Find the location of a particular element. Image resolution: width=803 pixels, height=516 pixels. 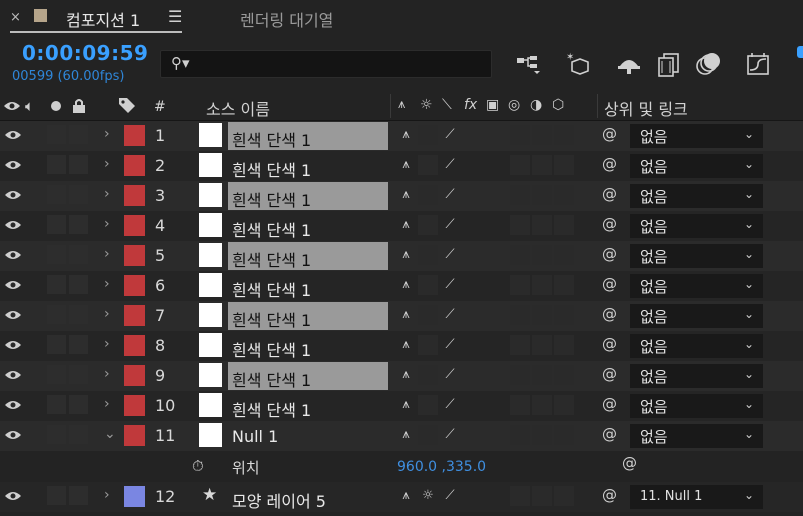

layer-row-4: › 4 흰색 단색 1 ⩚ ⟋ @ 없음 ⌄ is located at coordinates (401, 226).